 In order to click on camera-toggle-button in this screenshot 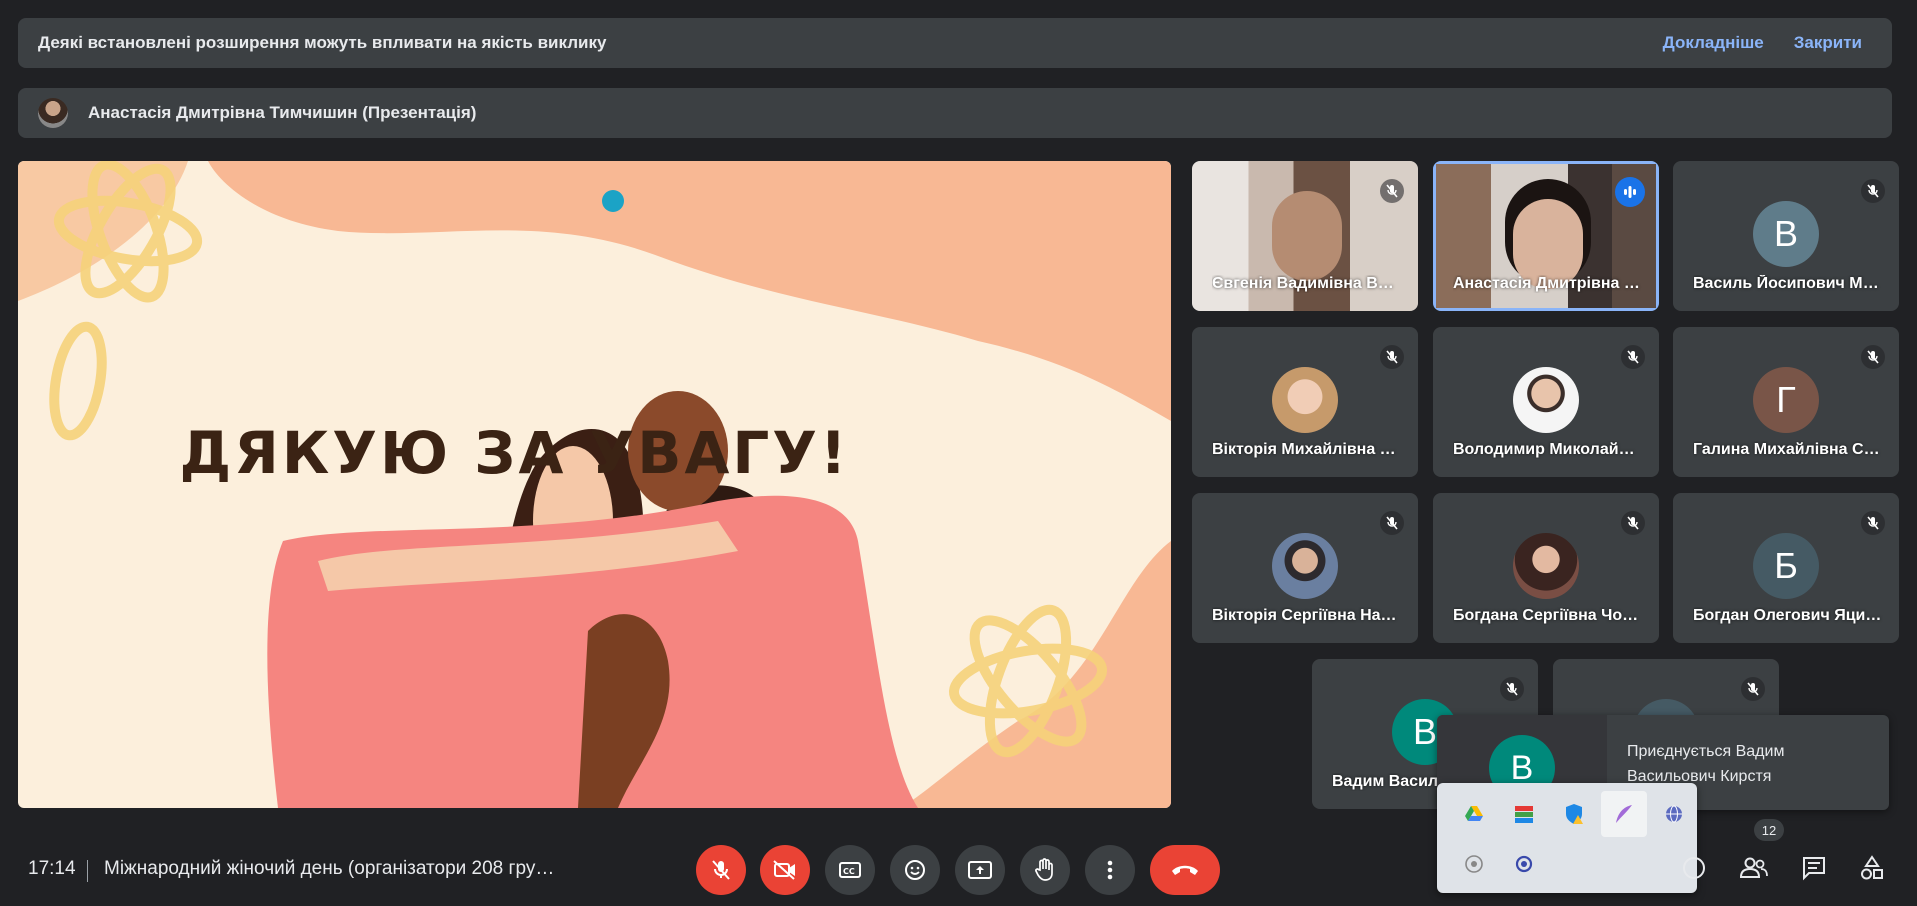, I will do `click(785, 870)`.